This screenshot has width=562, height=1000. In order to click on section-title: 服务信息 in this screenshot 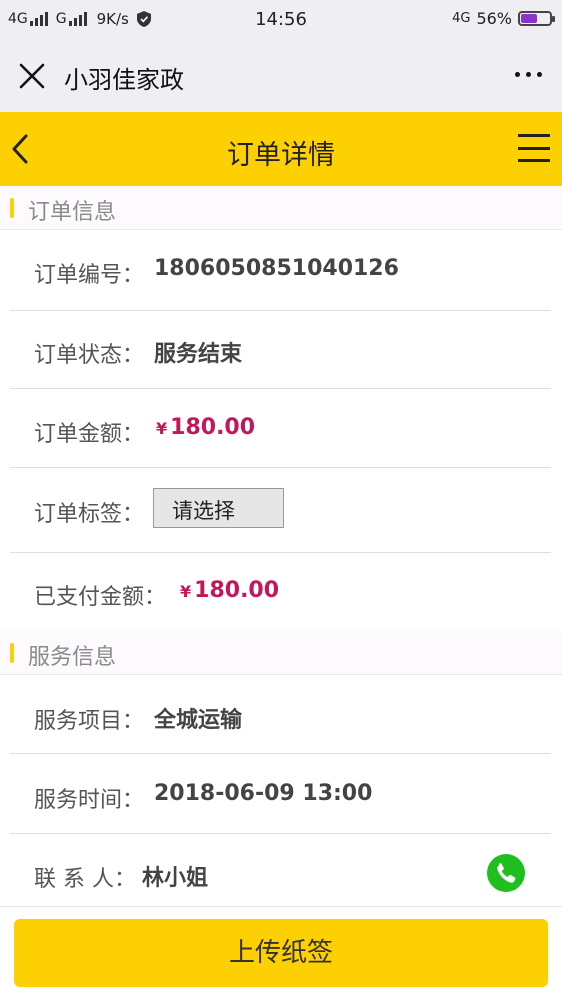, I will do `click(72, 657)`.